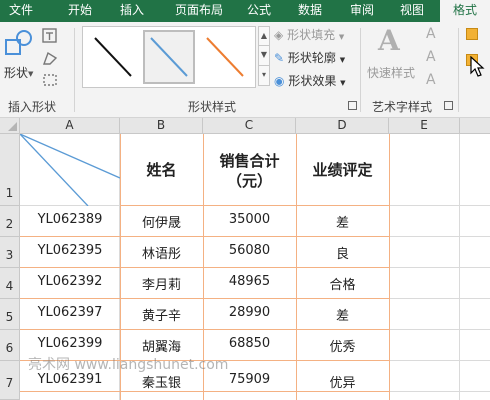 This screenshot has height=400, width=490. What do you see at coordinates (389, 40) in the screenshot?
I see `wordart-a-icon: A` at bounding box center [389, 40].